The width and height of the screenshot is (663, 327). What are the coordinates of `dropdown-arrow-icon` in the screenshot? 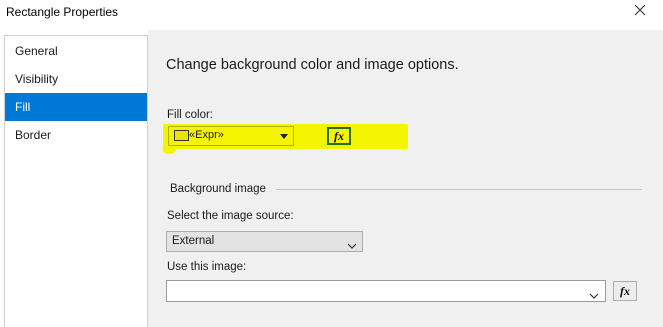 It's located at (284, 136).